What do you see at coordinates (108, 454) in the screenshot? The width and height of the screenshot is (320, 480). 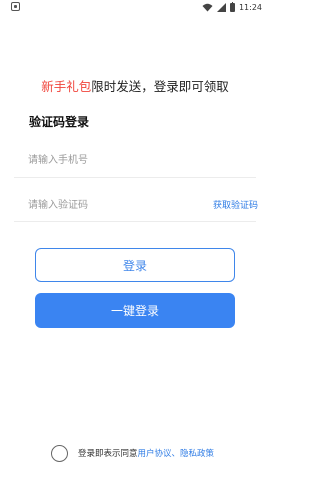 I see `agreement-prefix: 登录即表示同意` at bounding box center [108, 454].